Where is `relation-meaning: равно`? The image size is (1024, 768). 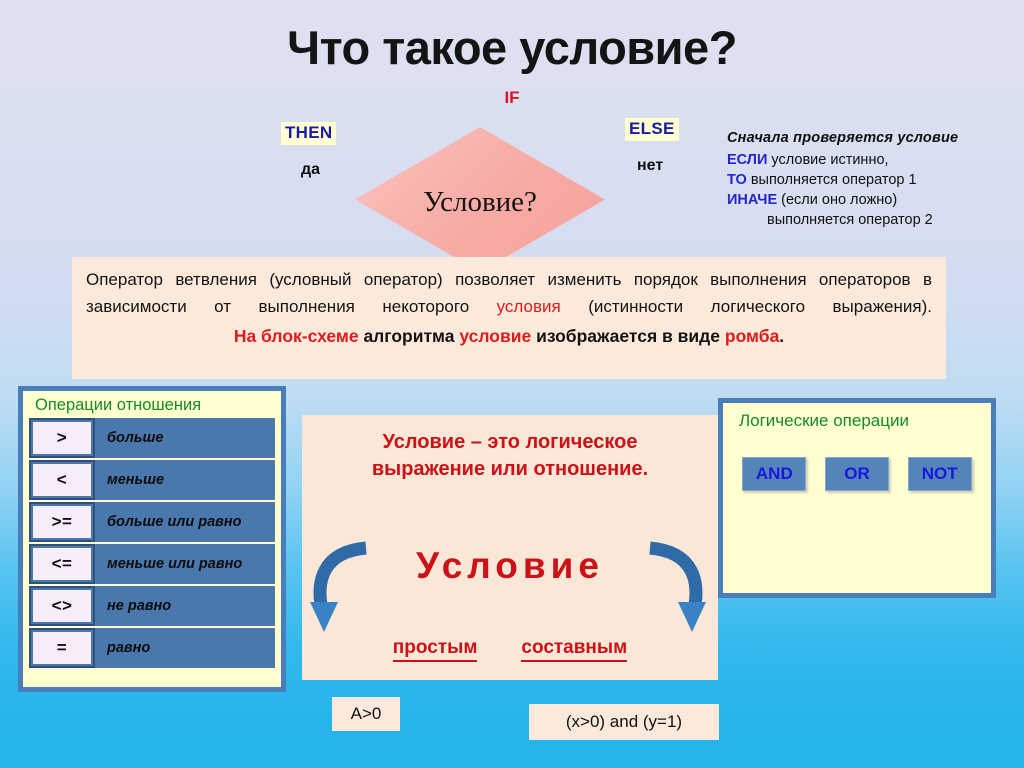 relation-meaning: равно is located at coordinates (185, 648).